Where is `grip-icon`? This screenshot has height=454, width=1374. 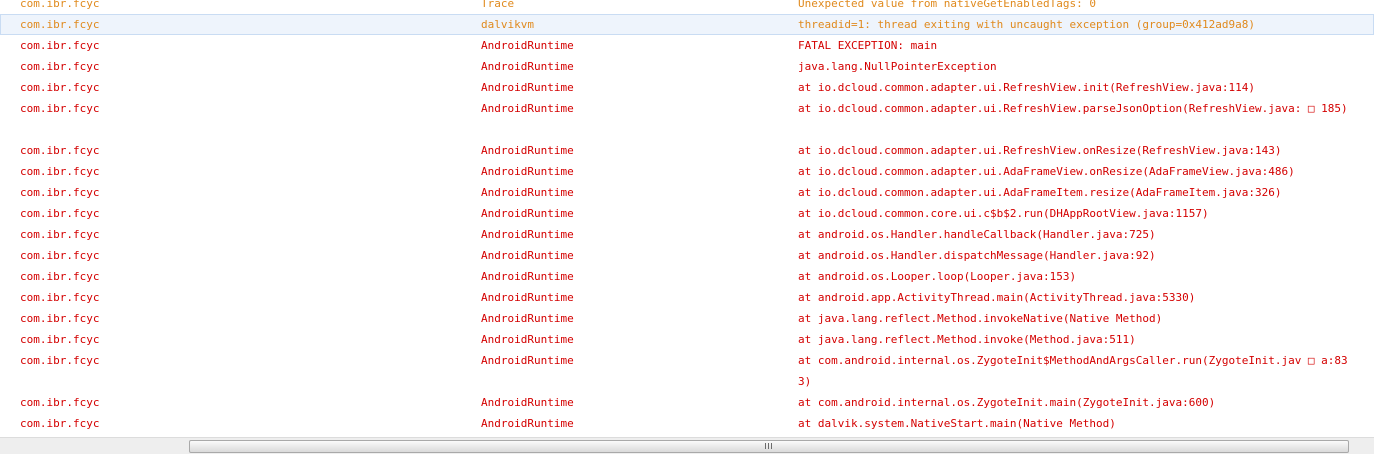 grip-icon is located at coordinates (768, 446).